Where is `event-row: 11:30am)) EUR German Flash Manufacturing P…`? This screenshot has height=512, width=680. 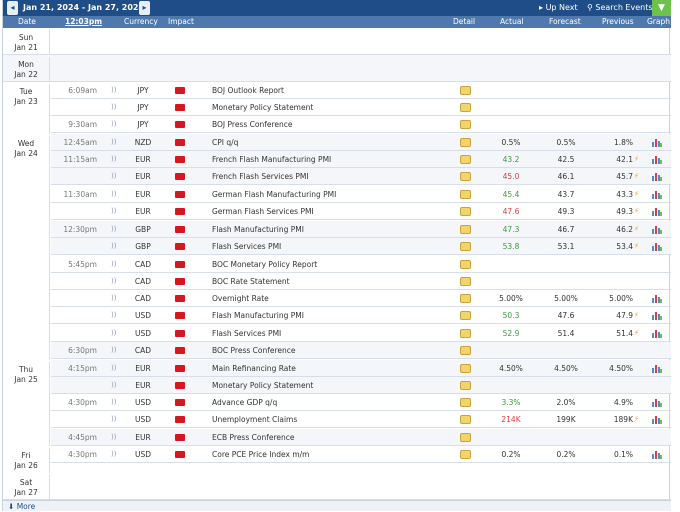
event-row: 11:30am)) EUR German Flash Manufacturing P… is located at coordinates (361, 194).